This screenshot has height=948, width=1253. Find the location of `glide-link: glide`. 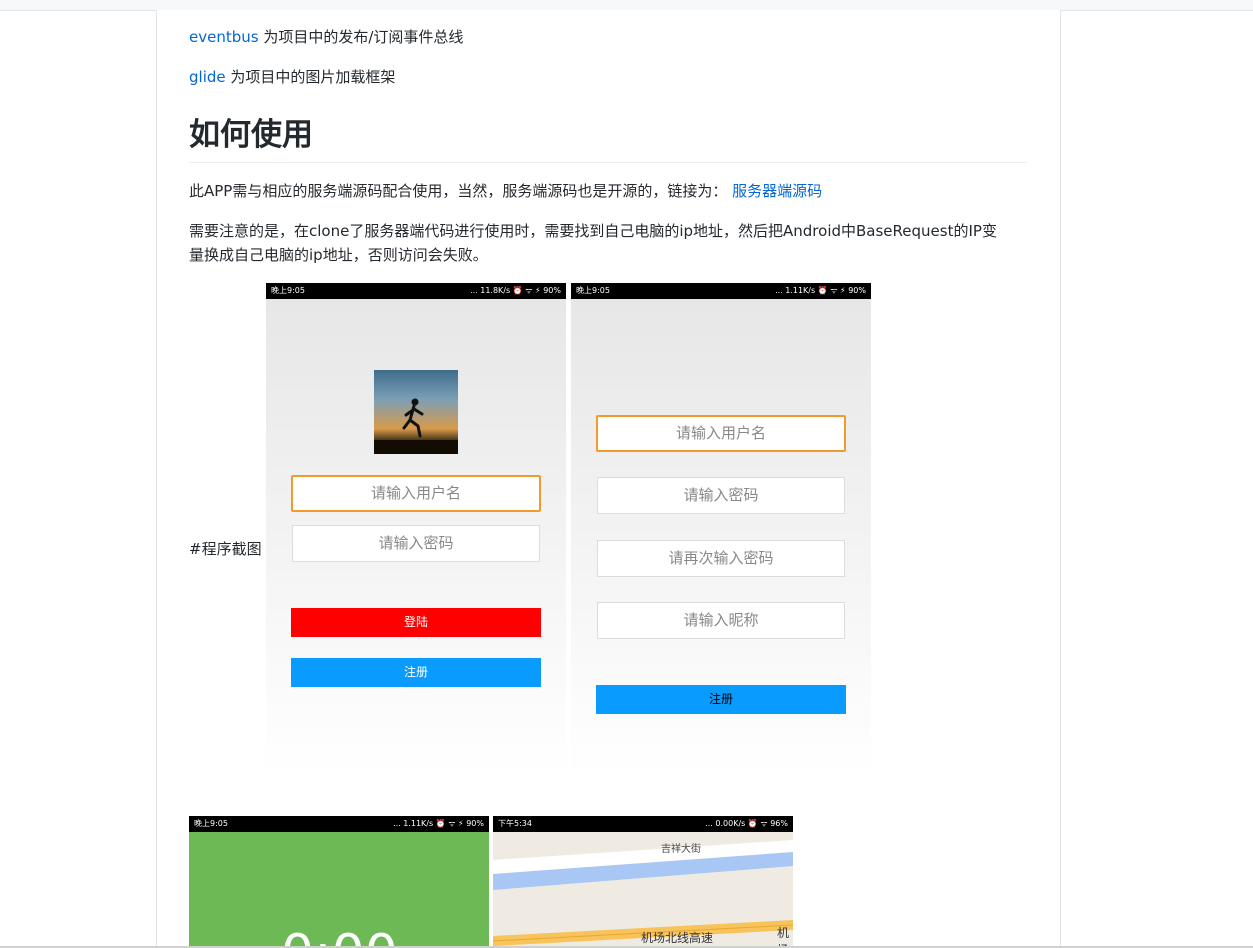

glide-link: glide is located at coordinates (207, 77).